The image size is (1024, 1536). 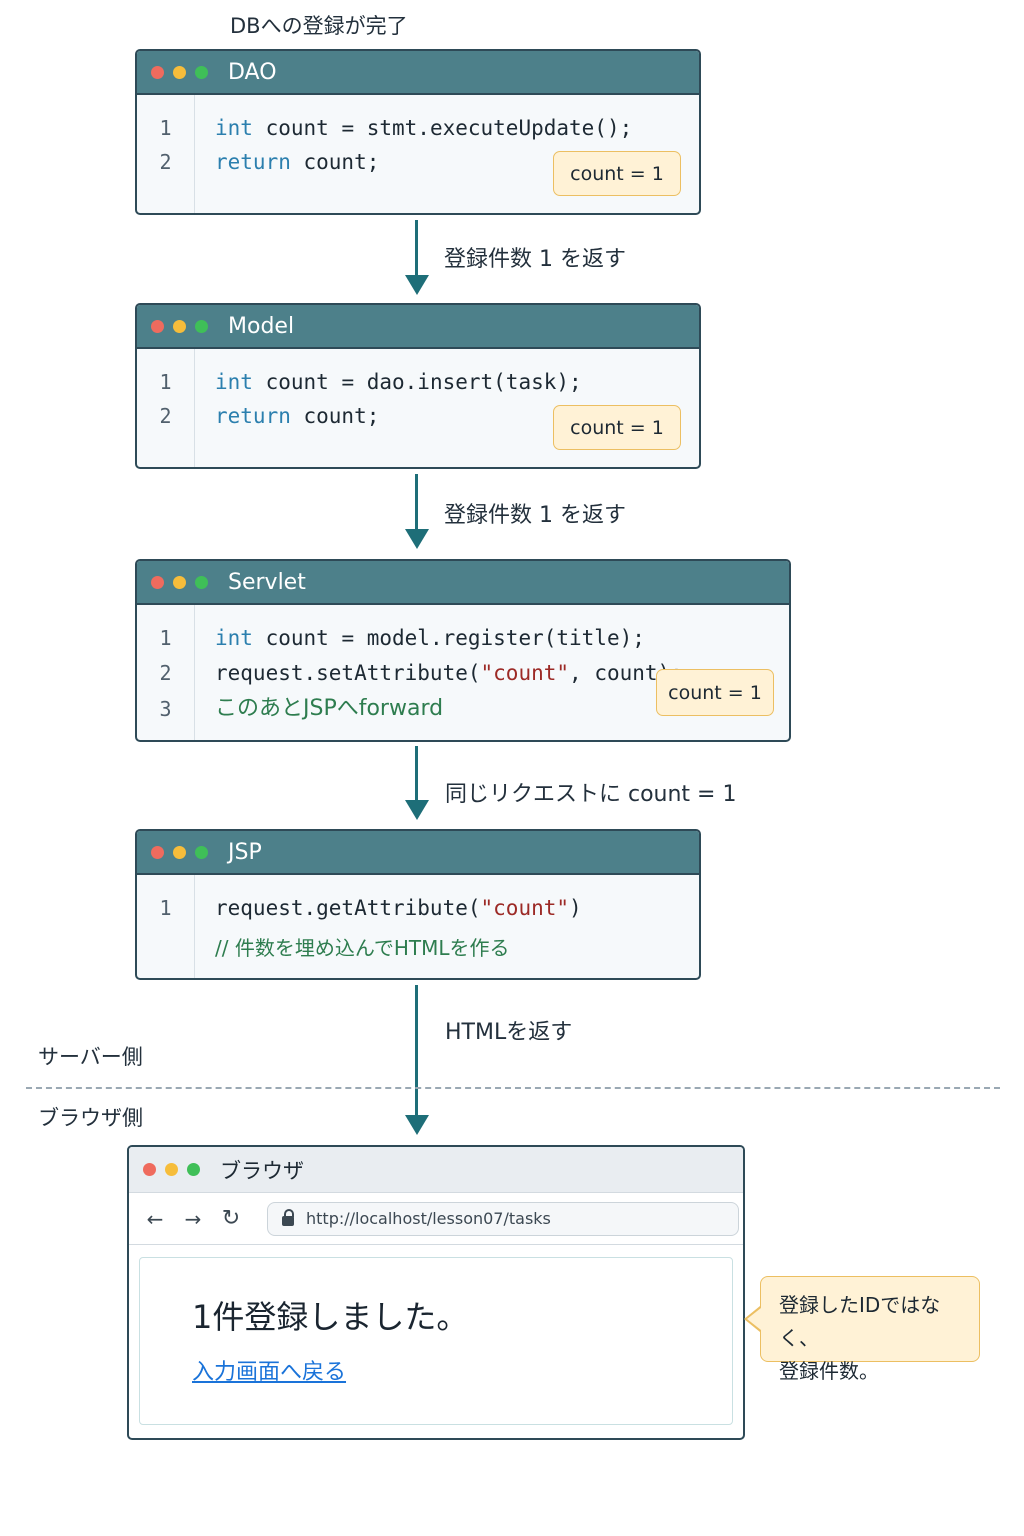 I want to click on top-caption: DBへの登録が完了, so click(x=319, y=26).